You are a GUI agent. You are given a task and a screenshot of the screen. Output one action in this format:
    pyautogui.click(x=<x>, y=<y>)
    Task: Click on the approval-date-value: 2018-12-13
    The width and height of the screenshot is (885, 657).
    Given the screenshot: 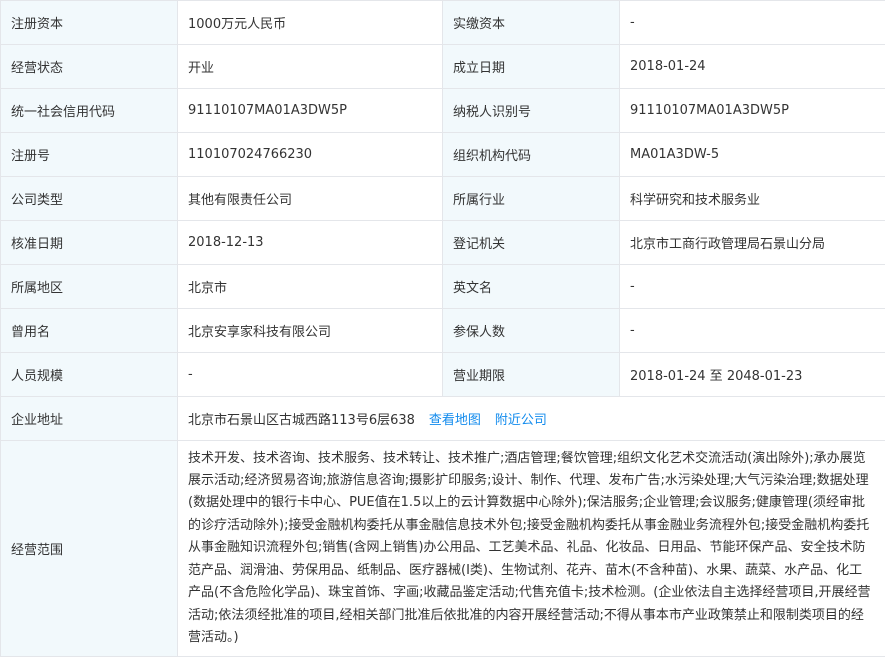 What is the action you would take?
    pyautogui.click(x=310, y=243)
    